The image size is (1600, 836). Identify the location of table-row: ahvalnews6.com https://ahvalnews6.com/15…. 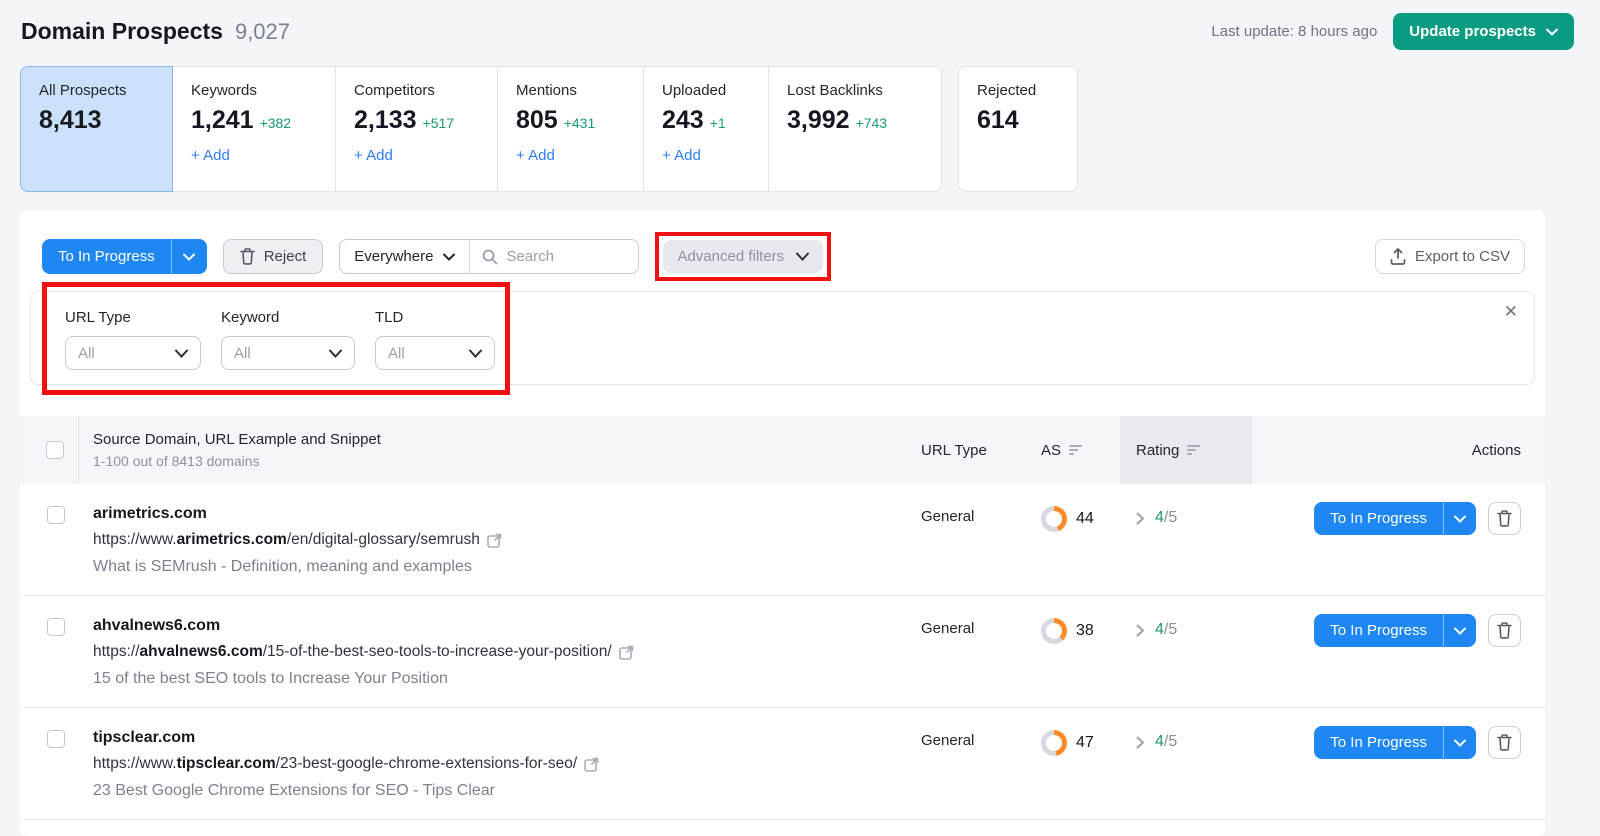
(782, 652).